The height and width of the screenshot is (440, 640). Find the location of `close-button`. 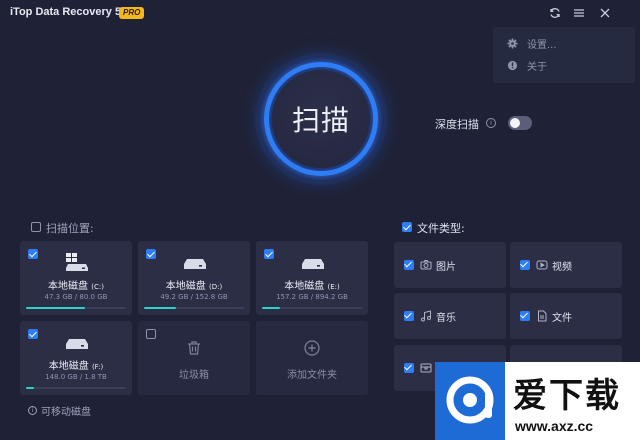

close-button is located at coordinates (605, 13).